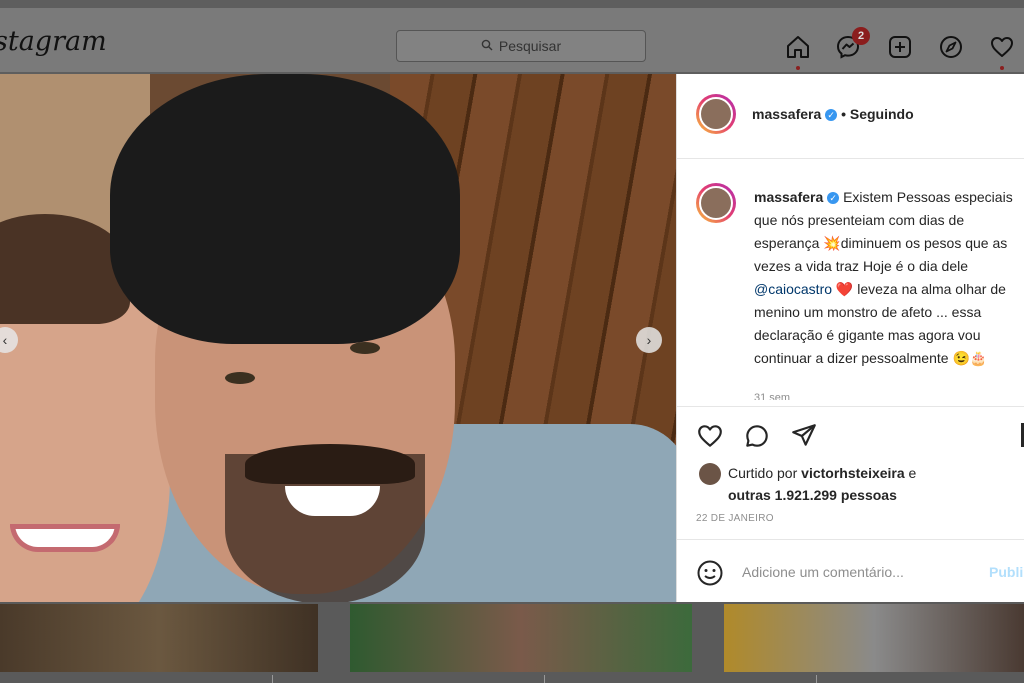 This screenshot has height=683, width=1024. I want to click on caption-username: massafera, so click(788, 197).